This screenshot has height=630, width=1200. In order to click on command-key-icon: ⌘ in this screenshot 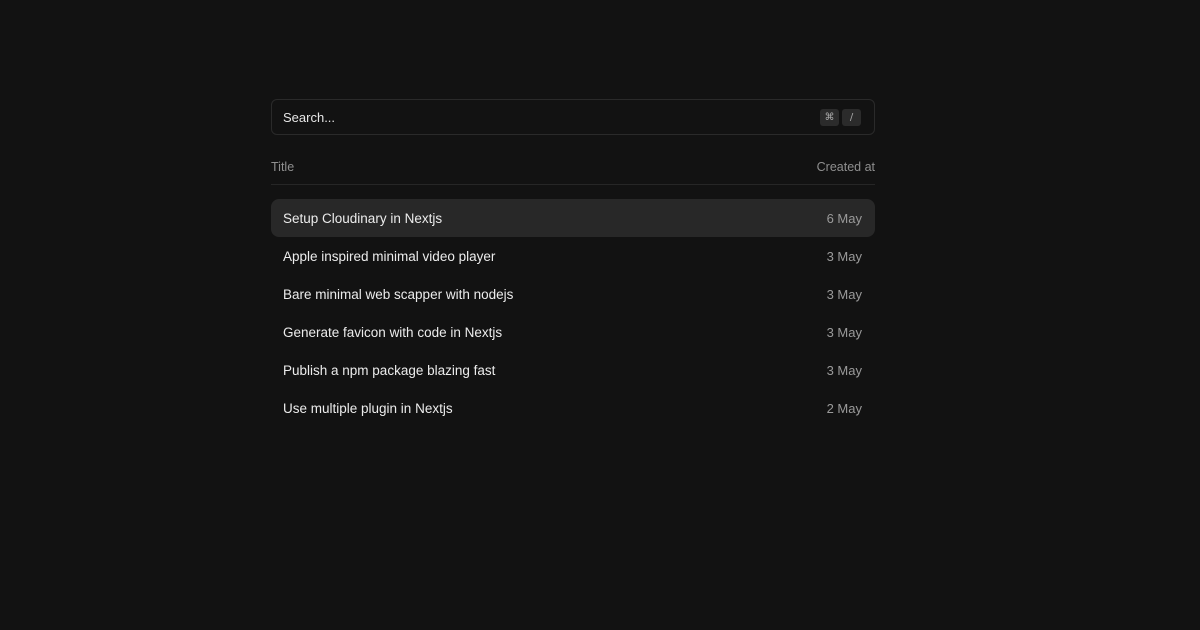, I will do `click(829, 117)`.